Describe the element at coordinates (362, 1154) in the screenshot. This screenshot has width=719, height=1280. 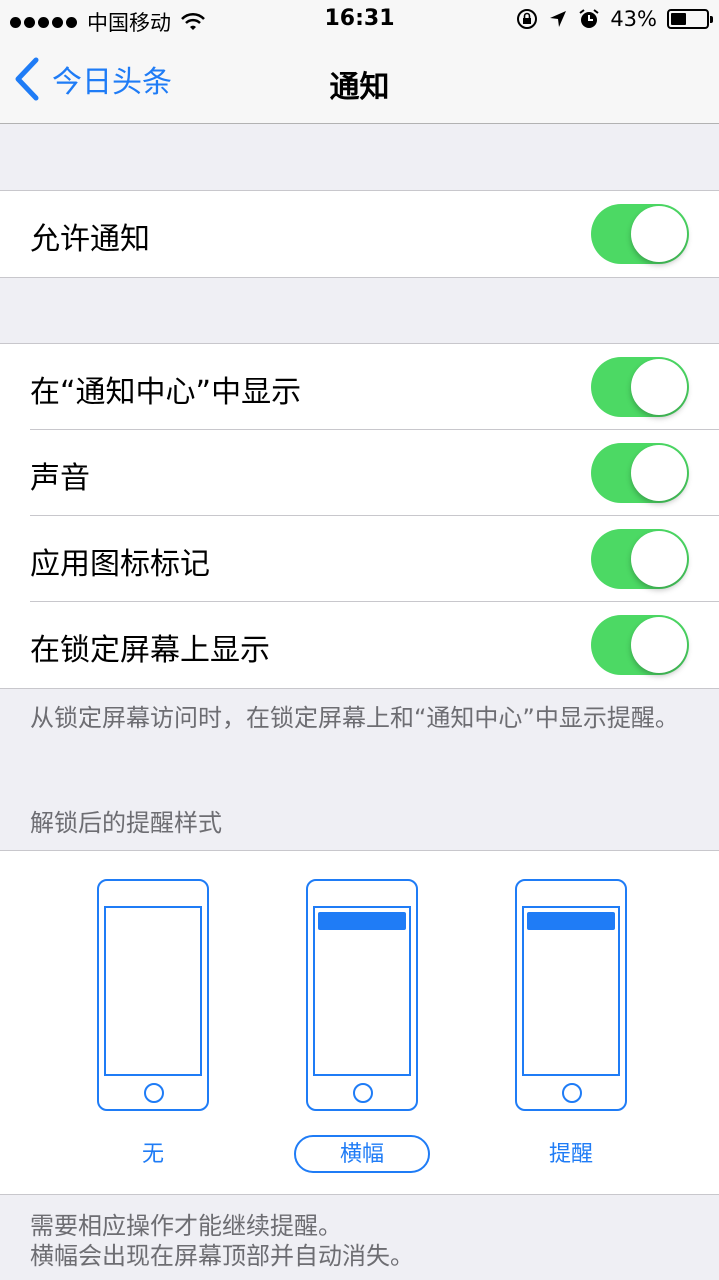
I see `alert-style-label-banner: 横幅` at that location.